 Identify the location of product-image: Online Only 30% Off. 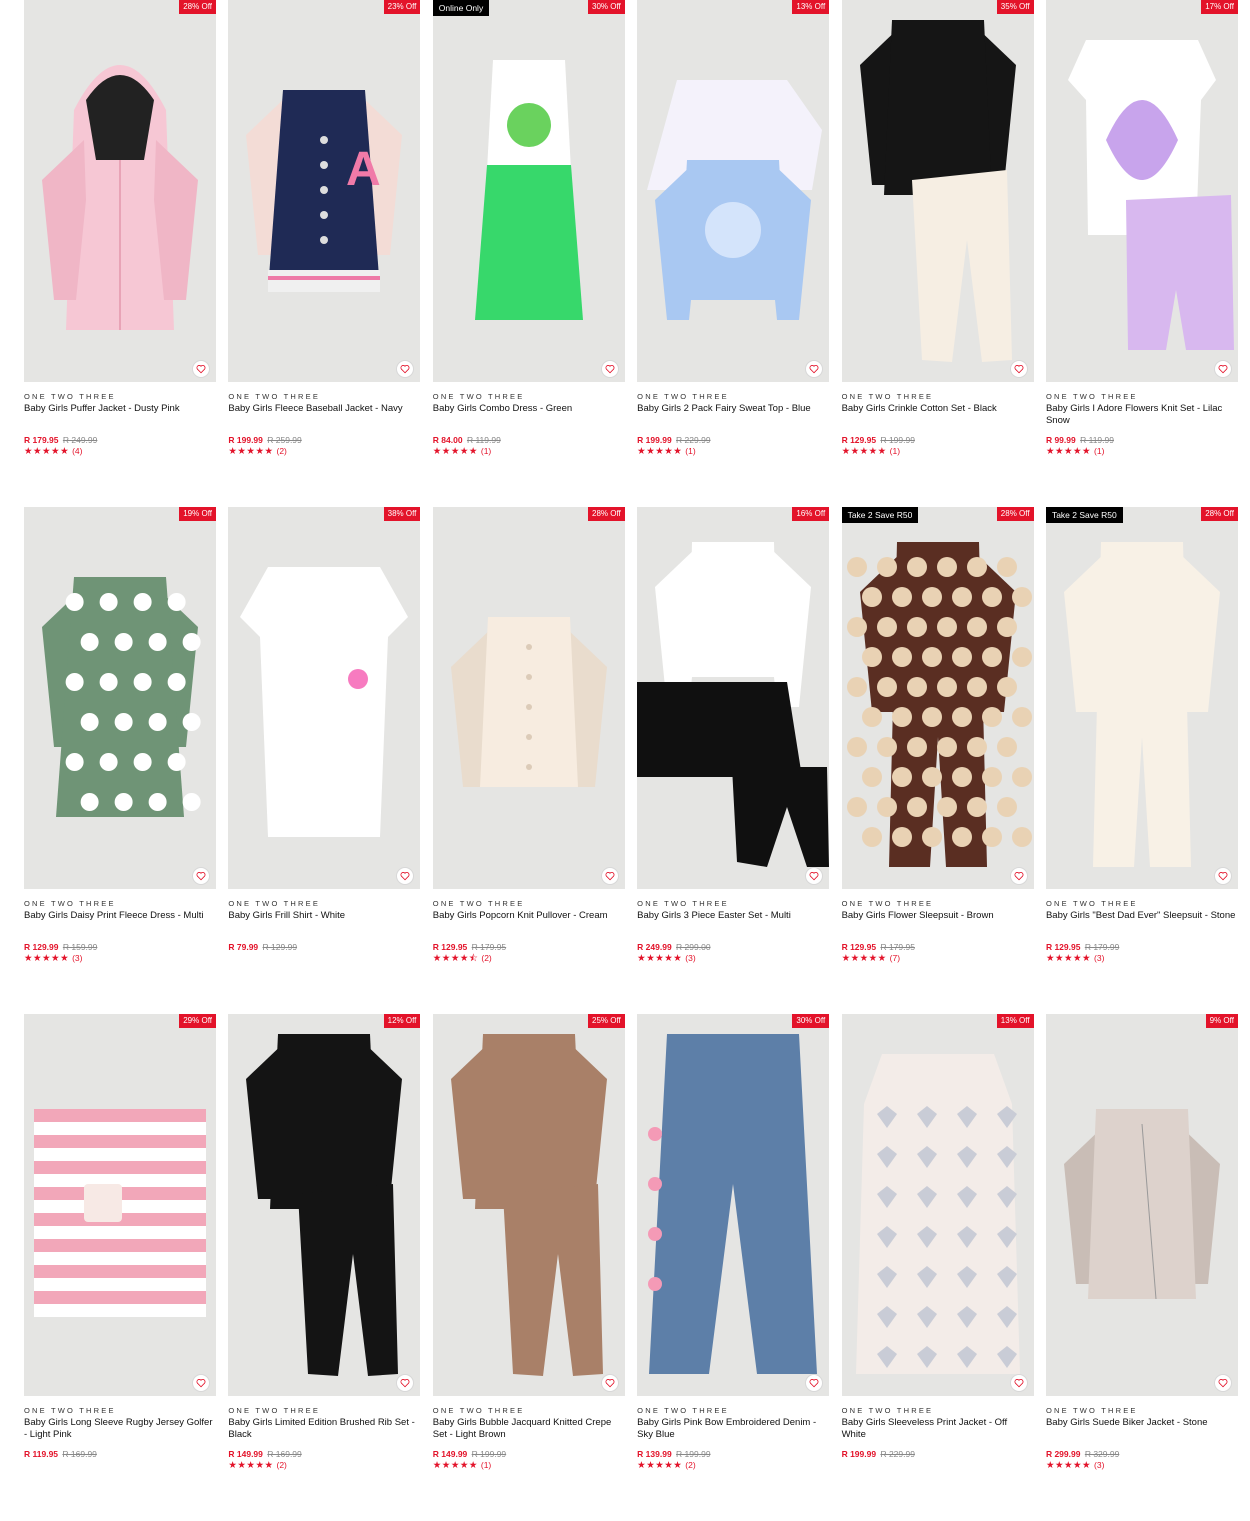
(528, 191).